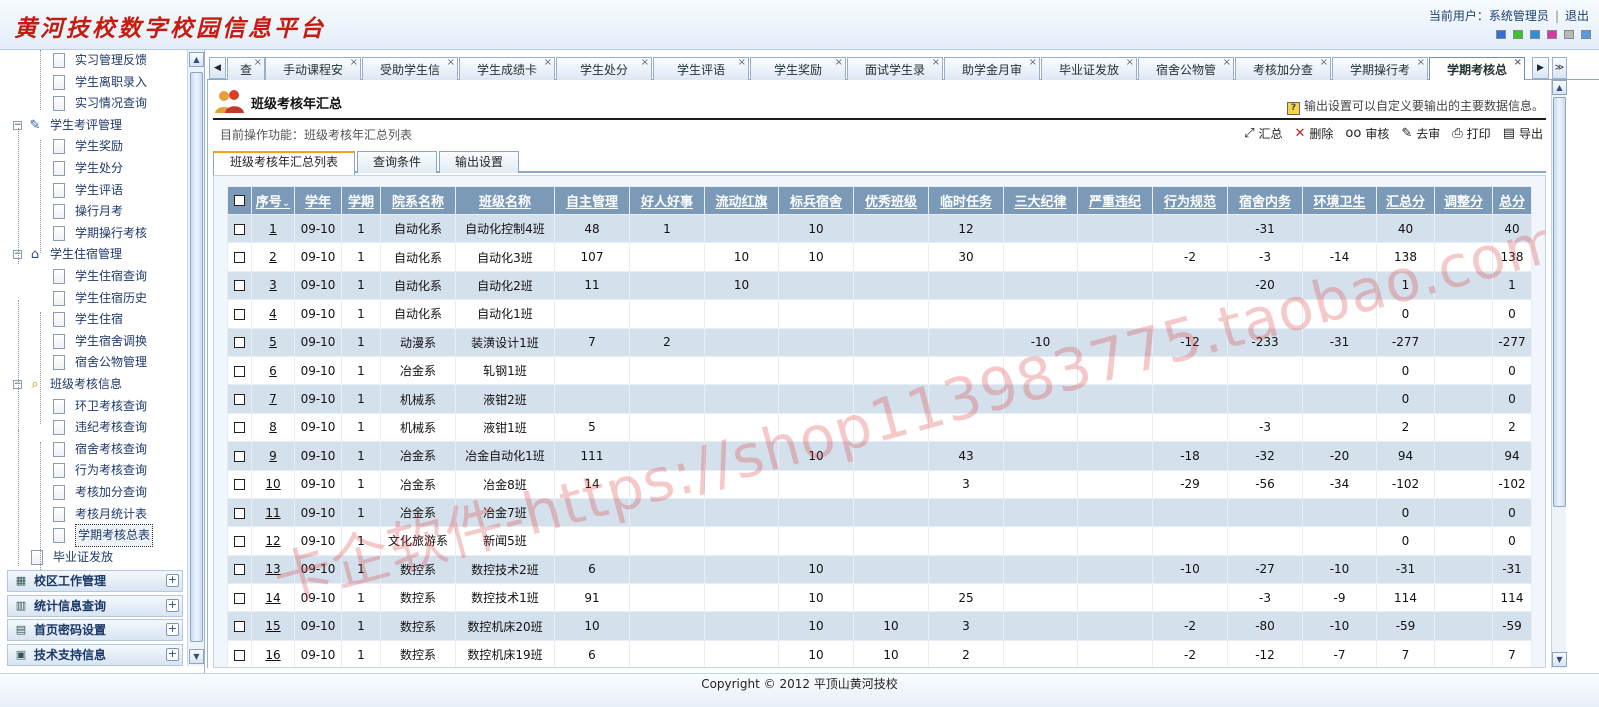  Describe the element at coordinates (273, 512) in the screenshot. I see `row-number-link: 11` at that location.